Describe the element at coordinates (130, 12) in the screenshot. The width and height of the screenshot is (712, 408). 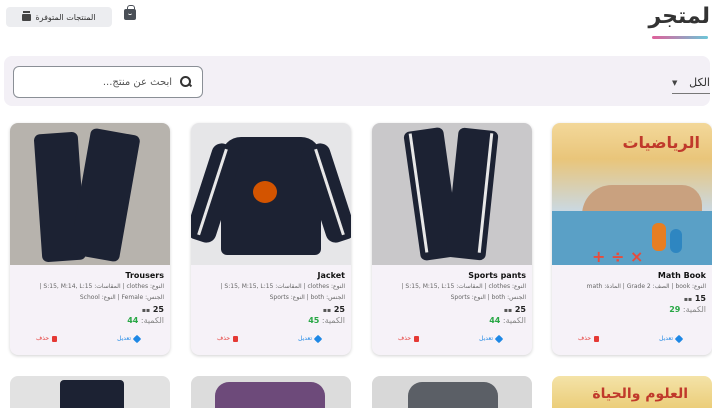
I see `shopping-bag-icon` at that location.